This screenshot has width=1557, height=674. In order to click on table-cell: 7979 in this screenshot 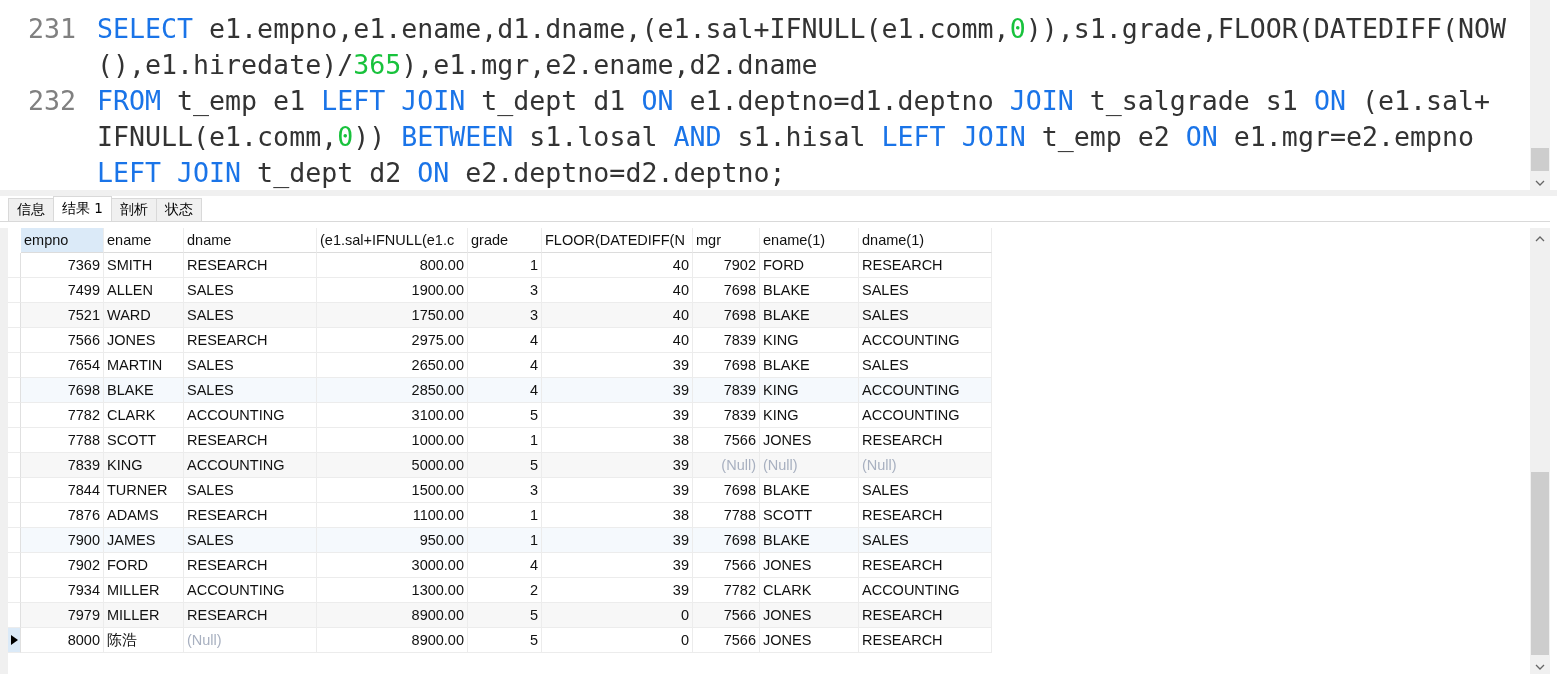, I will do `click(62, 615)`.